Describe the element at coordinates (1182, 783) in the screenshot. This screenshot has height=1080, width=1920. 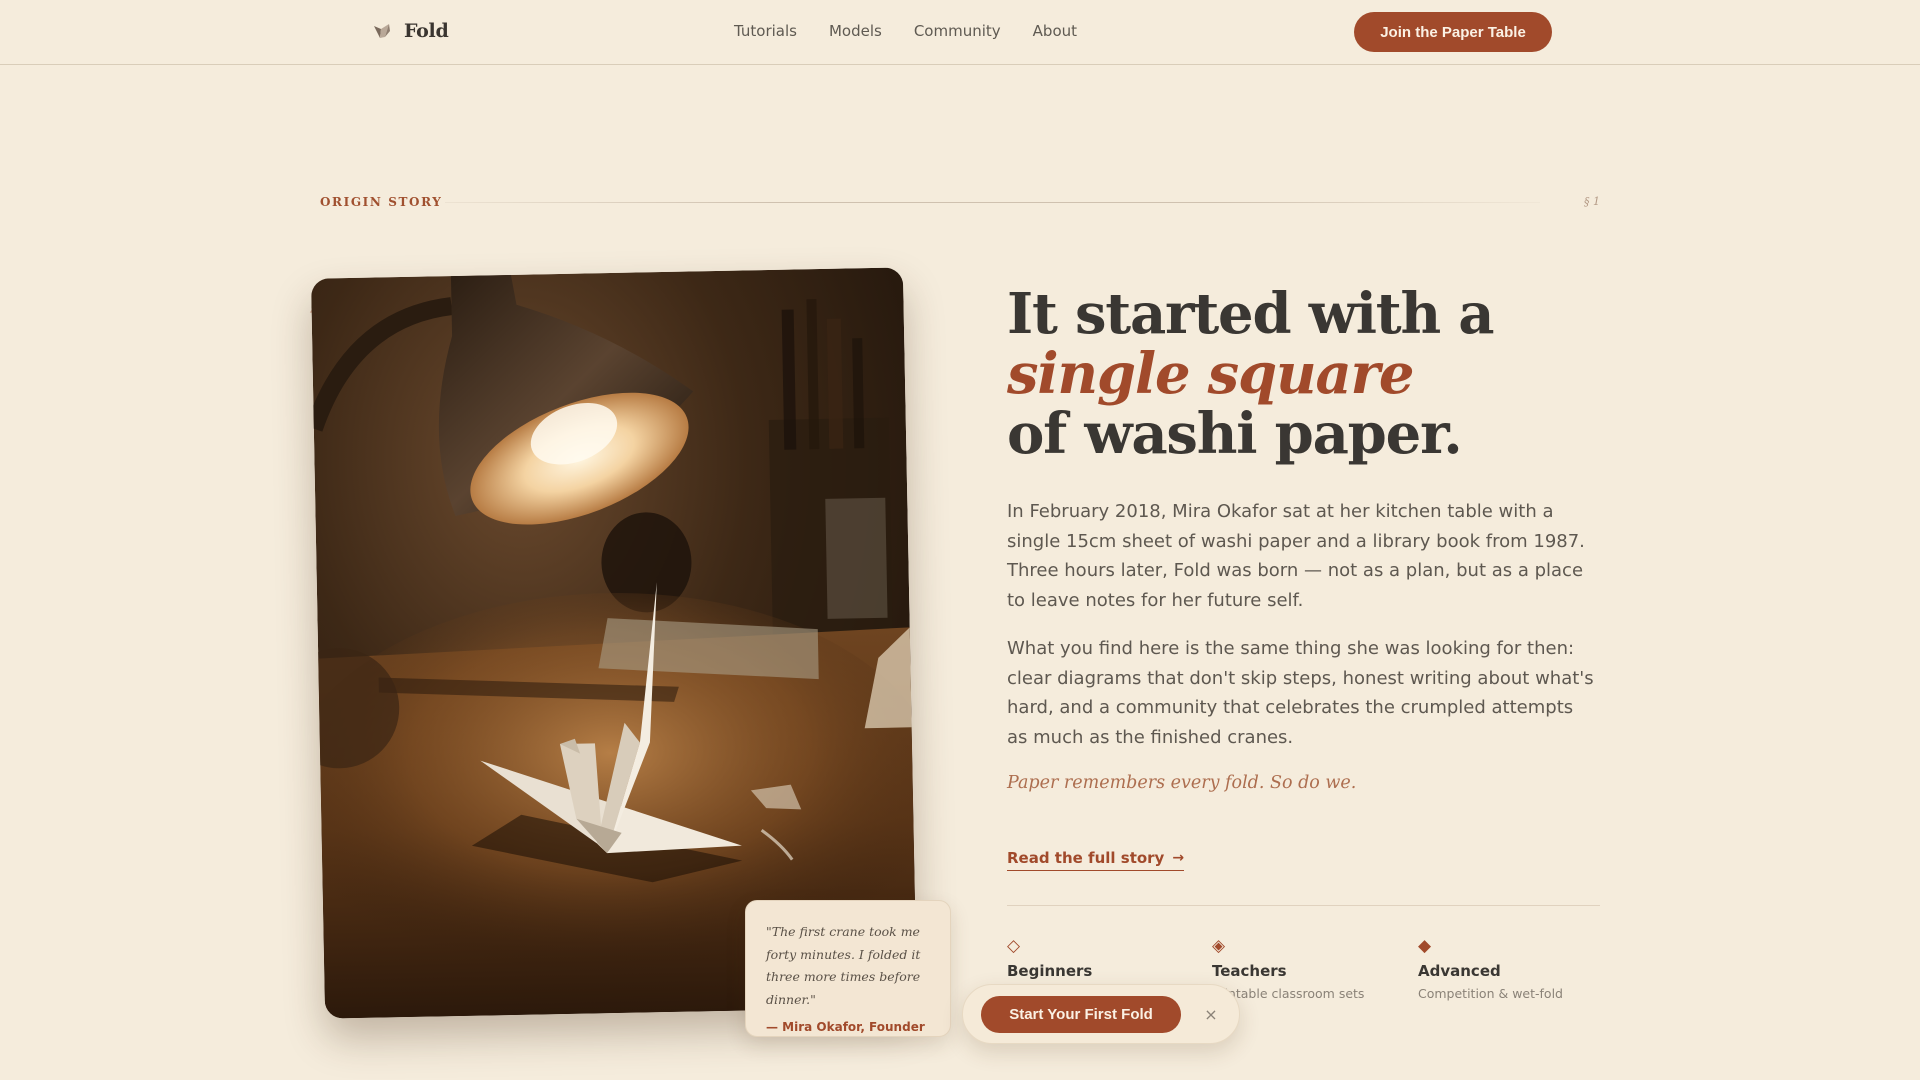
I see `tagline: Paper remembers every fold. So do we.` at that location.